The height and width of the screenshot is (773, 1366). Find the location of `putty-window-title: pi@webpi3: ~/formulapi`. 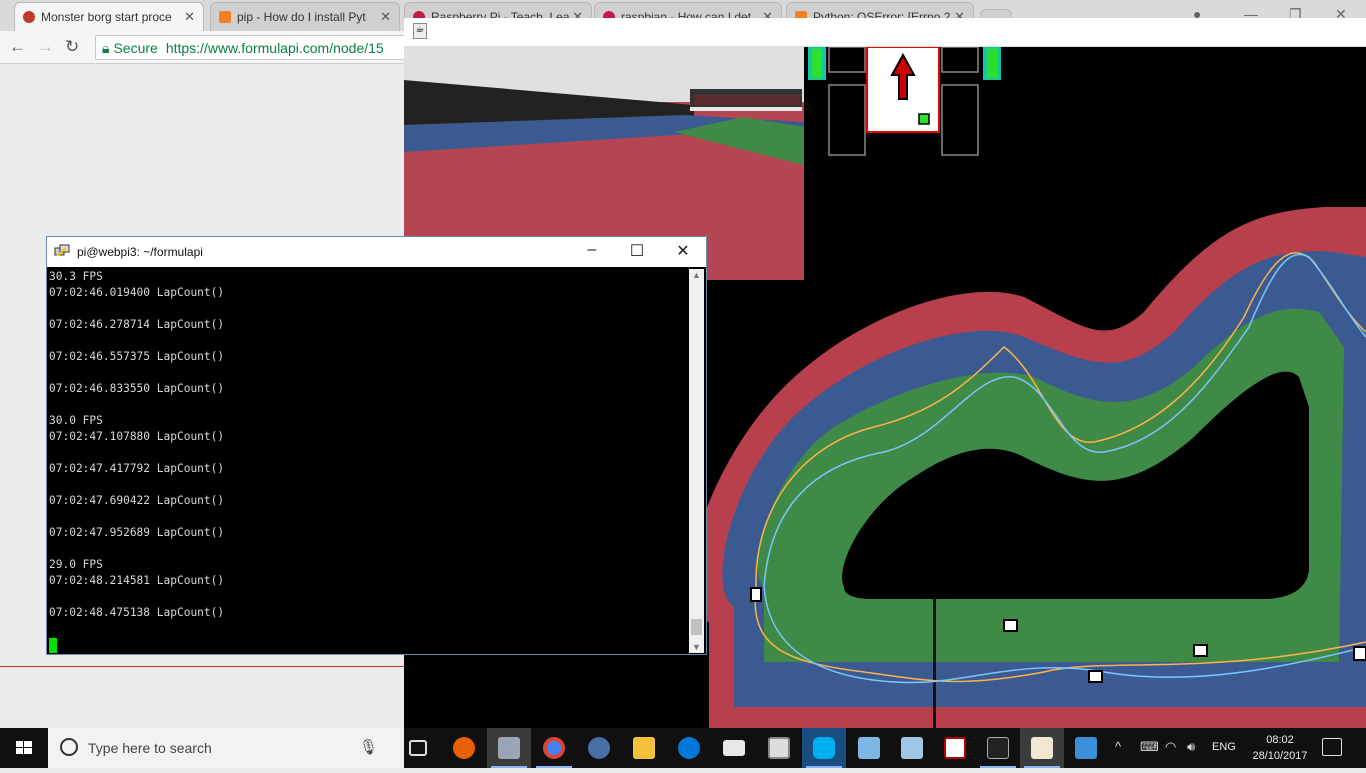

putty-window-title: pi@webpi3: ~/formulapi is located at coordinates (140, 252).